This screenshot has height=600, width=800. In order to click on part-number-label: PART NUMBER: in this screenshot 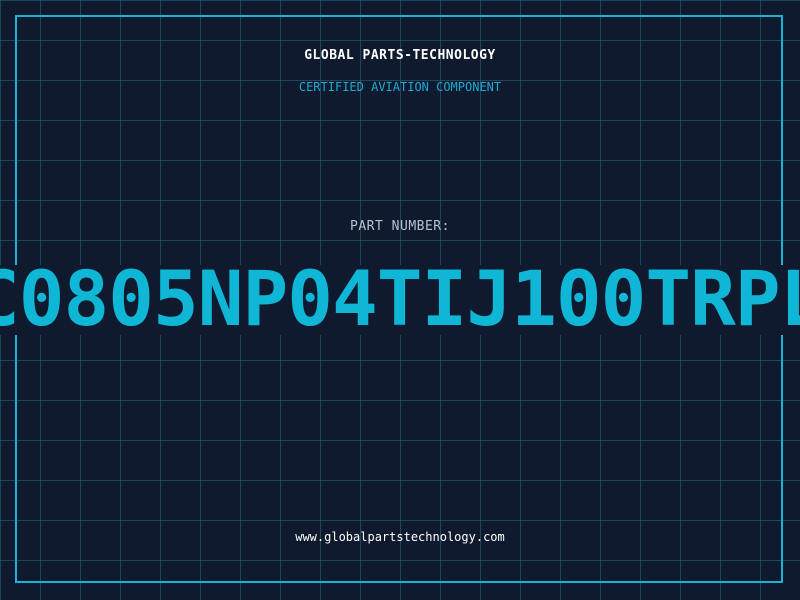, I will do `click(400, 226)`.